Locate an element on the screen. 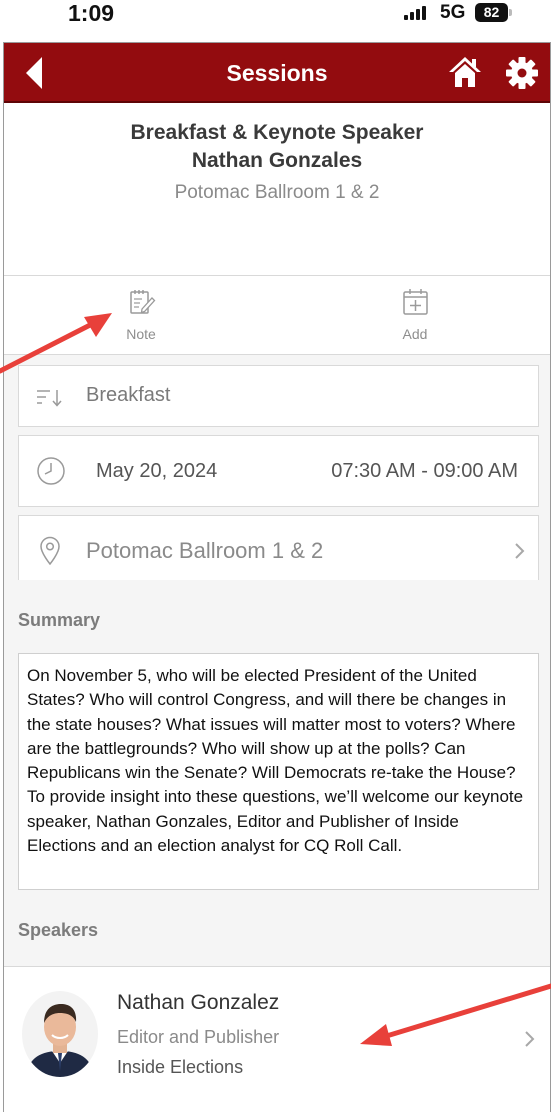  settings-button is located at coordinates (522, 73).